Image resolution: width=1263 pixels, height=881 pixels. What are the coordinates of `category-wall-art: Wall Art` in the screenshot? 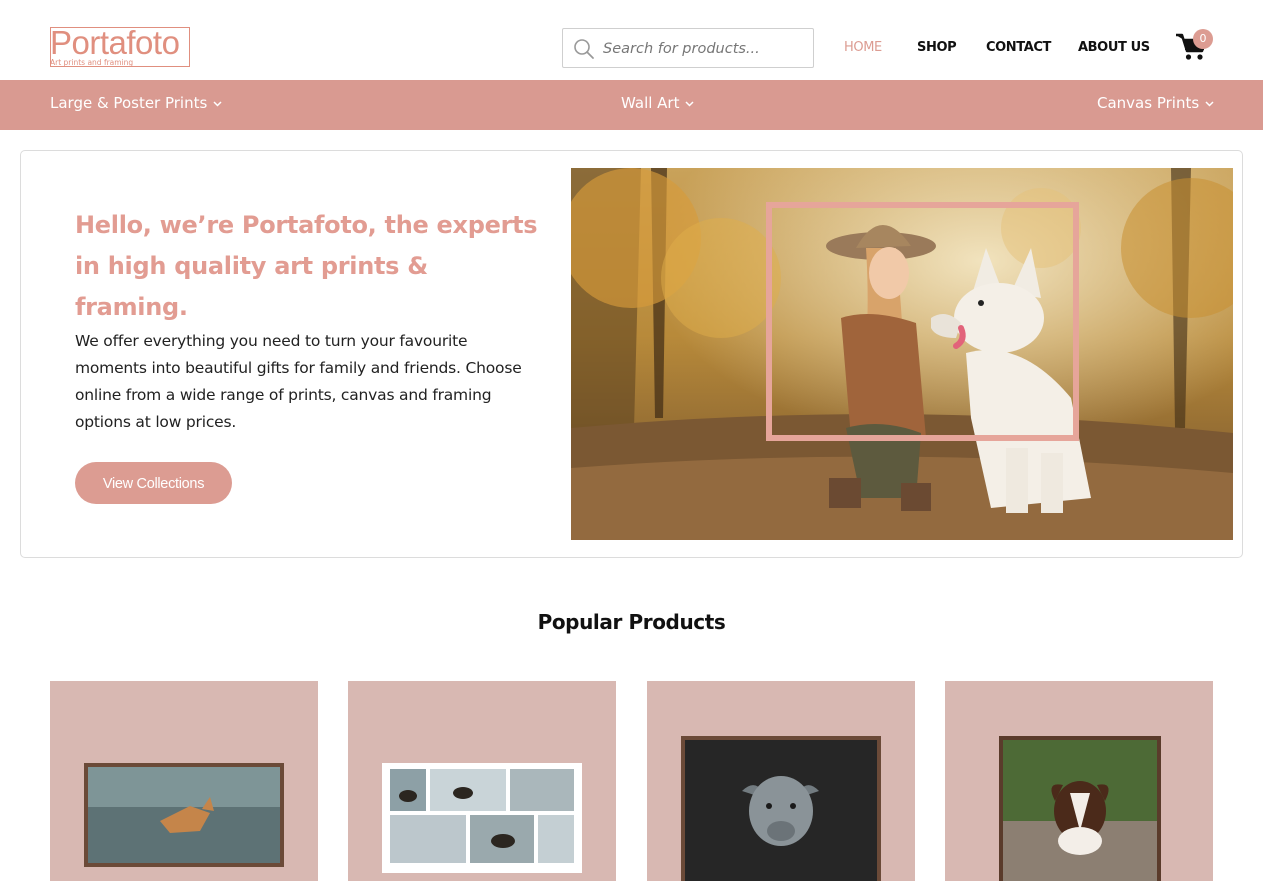 It's located at (658, 103).